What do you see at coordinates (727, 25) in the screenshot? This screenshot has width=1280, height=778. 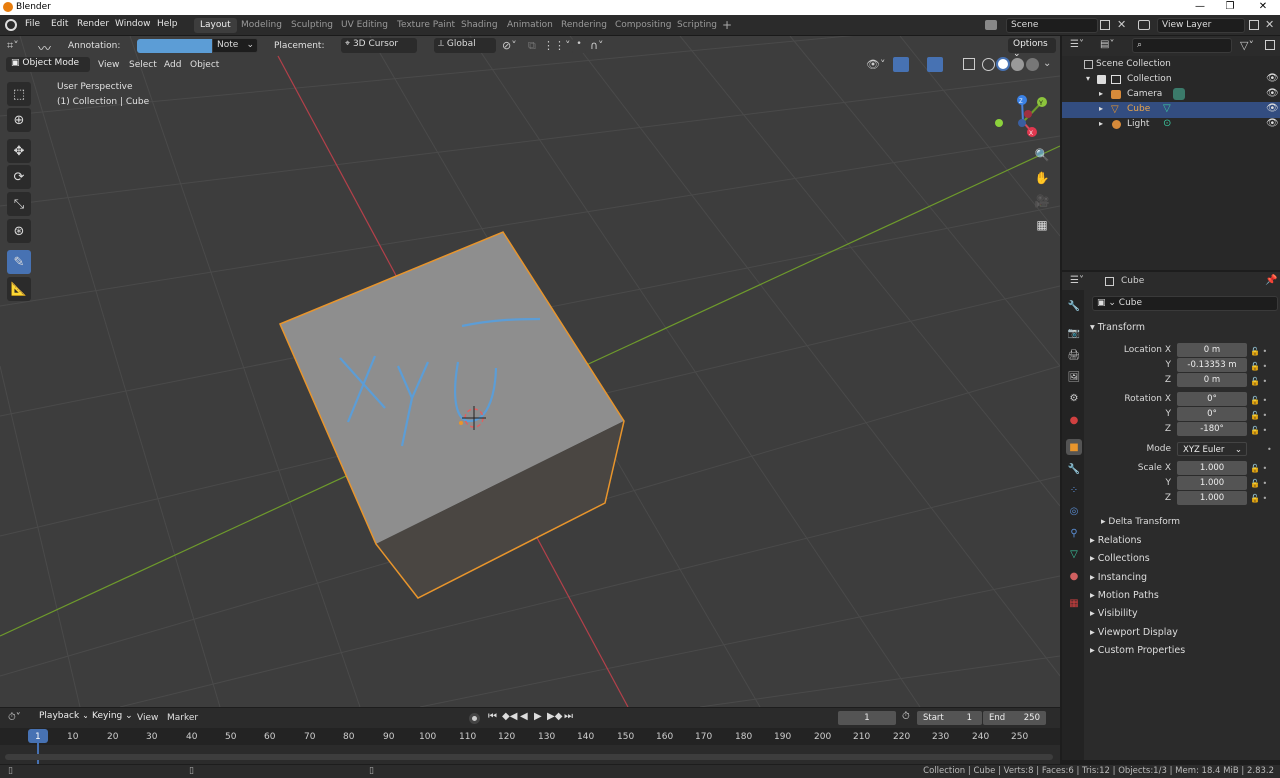 I see `add-workspace-icon: +` at bounding box center [727, 25].